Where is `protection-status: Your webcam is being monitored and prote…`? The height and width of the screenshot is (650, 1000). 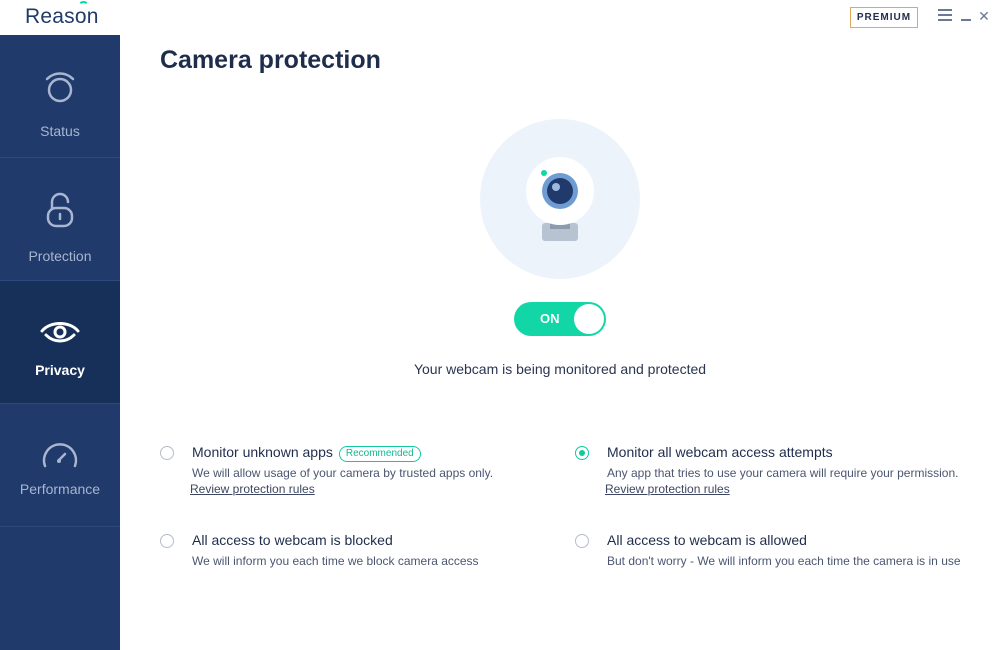 protection-status: Your webcam is being monitored and prote… is located at coordinates (560, 369).